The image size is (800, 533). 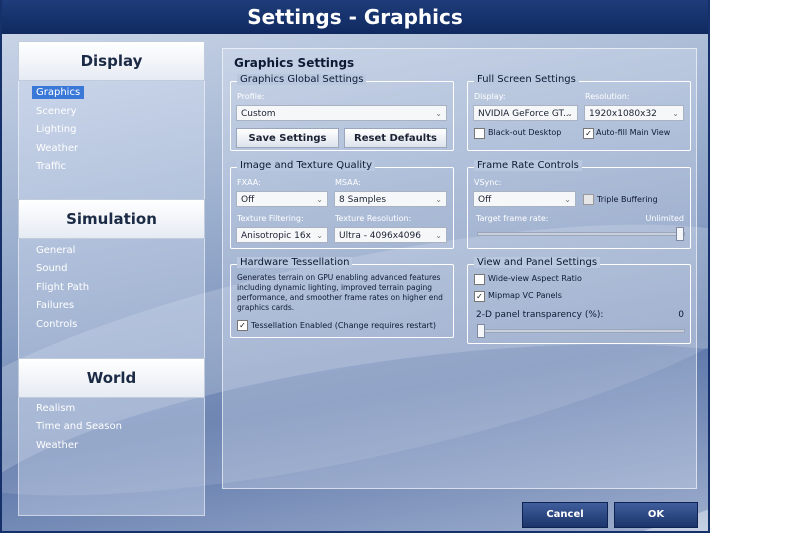 I want to click on sidebar-item-realism: Realism, so click(x=55, y=408).